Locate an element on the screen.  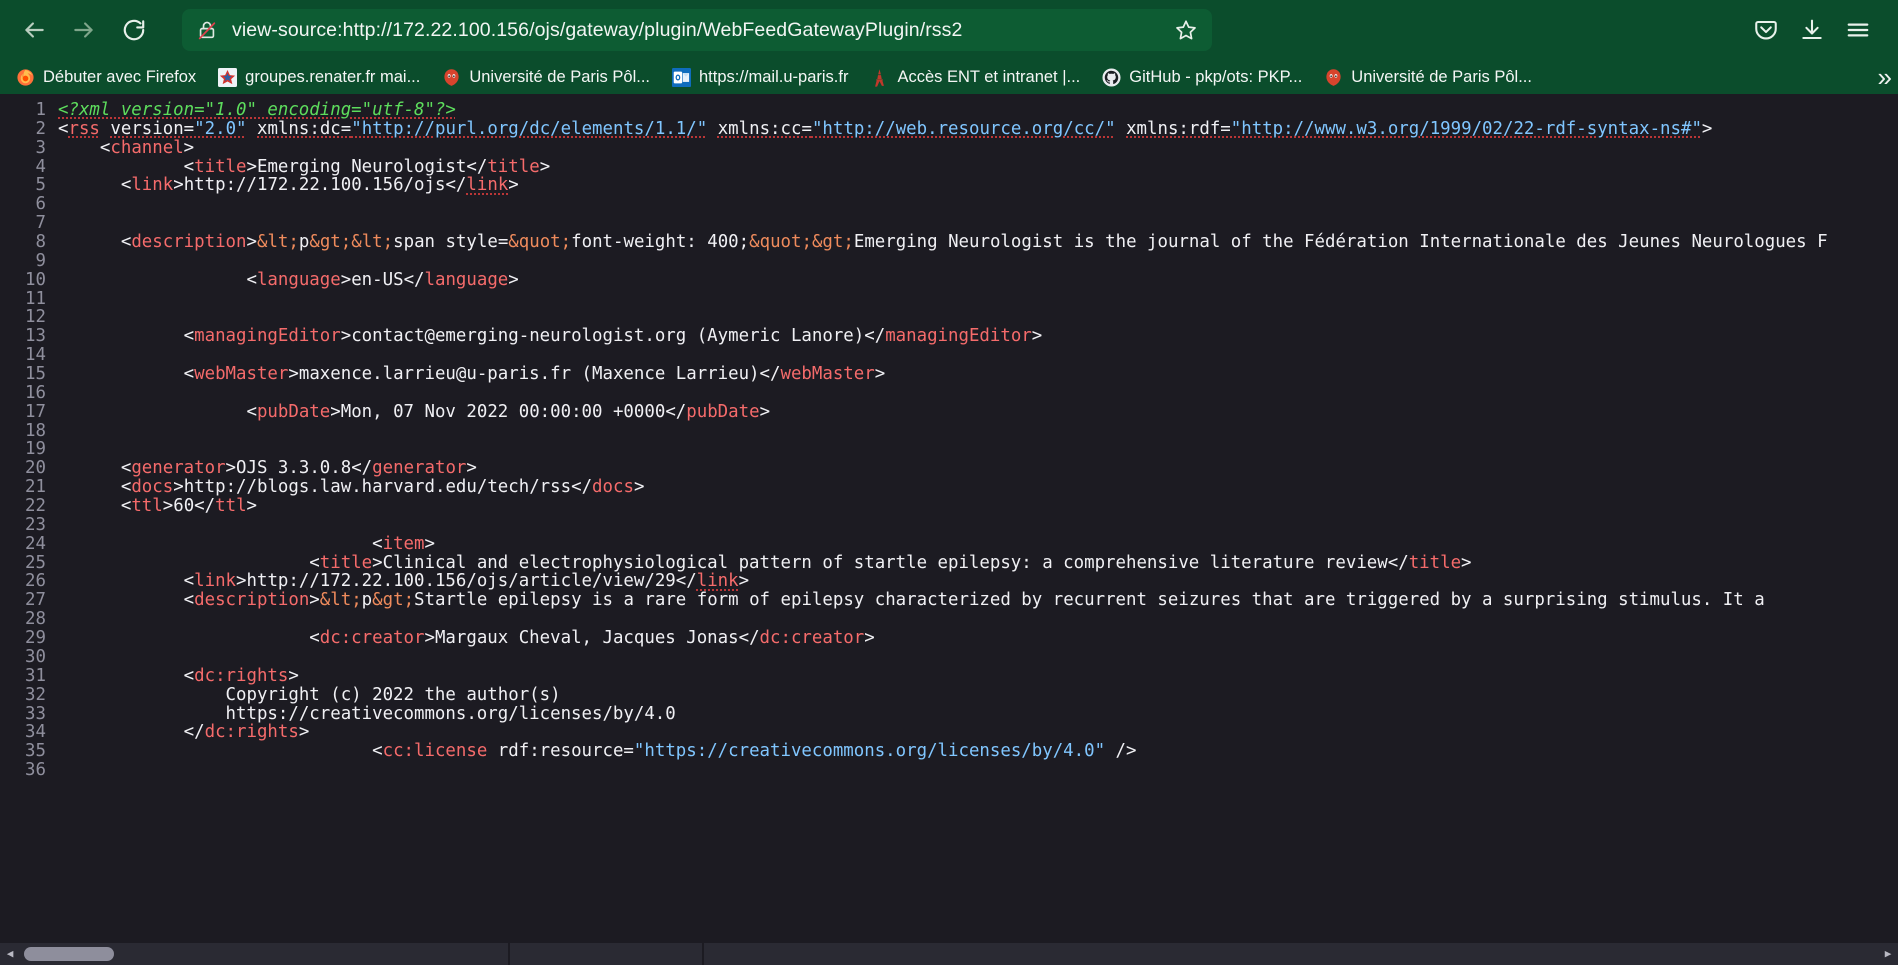
source-line: 16 is located at coordinates (949, 393).